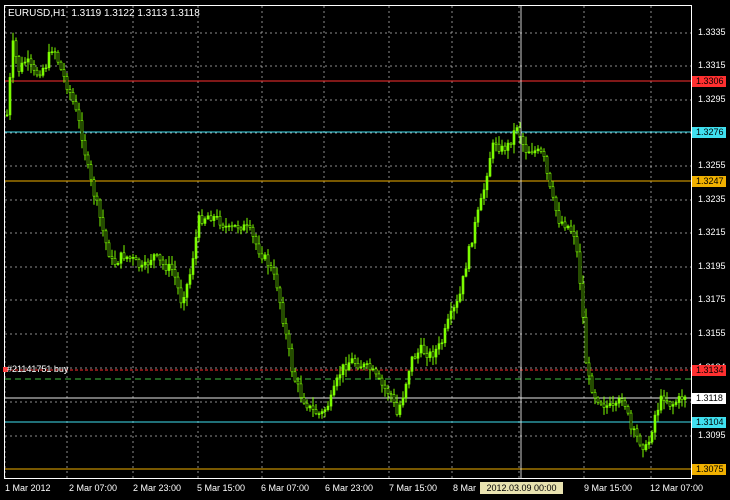 The height and width of the screenshot is (500, 730). Describe the element at coordinates (465, 488) in the screenshot. I see `time-tick-label: 8 Mar` at that location.